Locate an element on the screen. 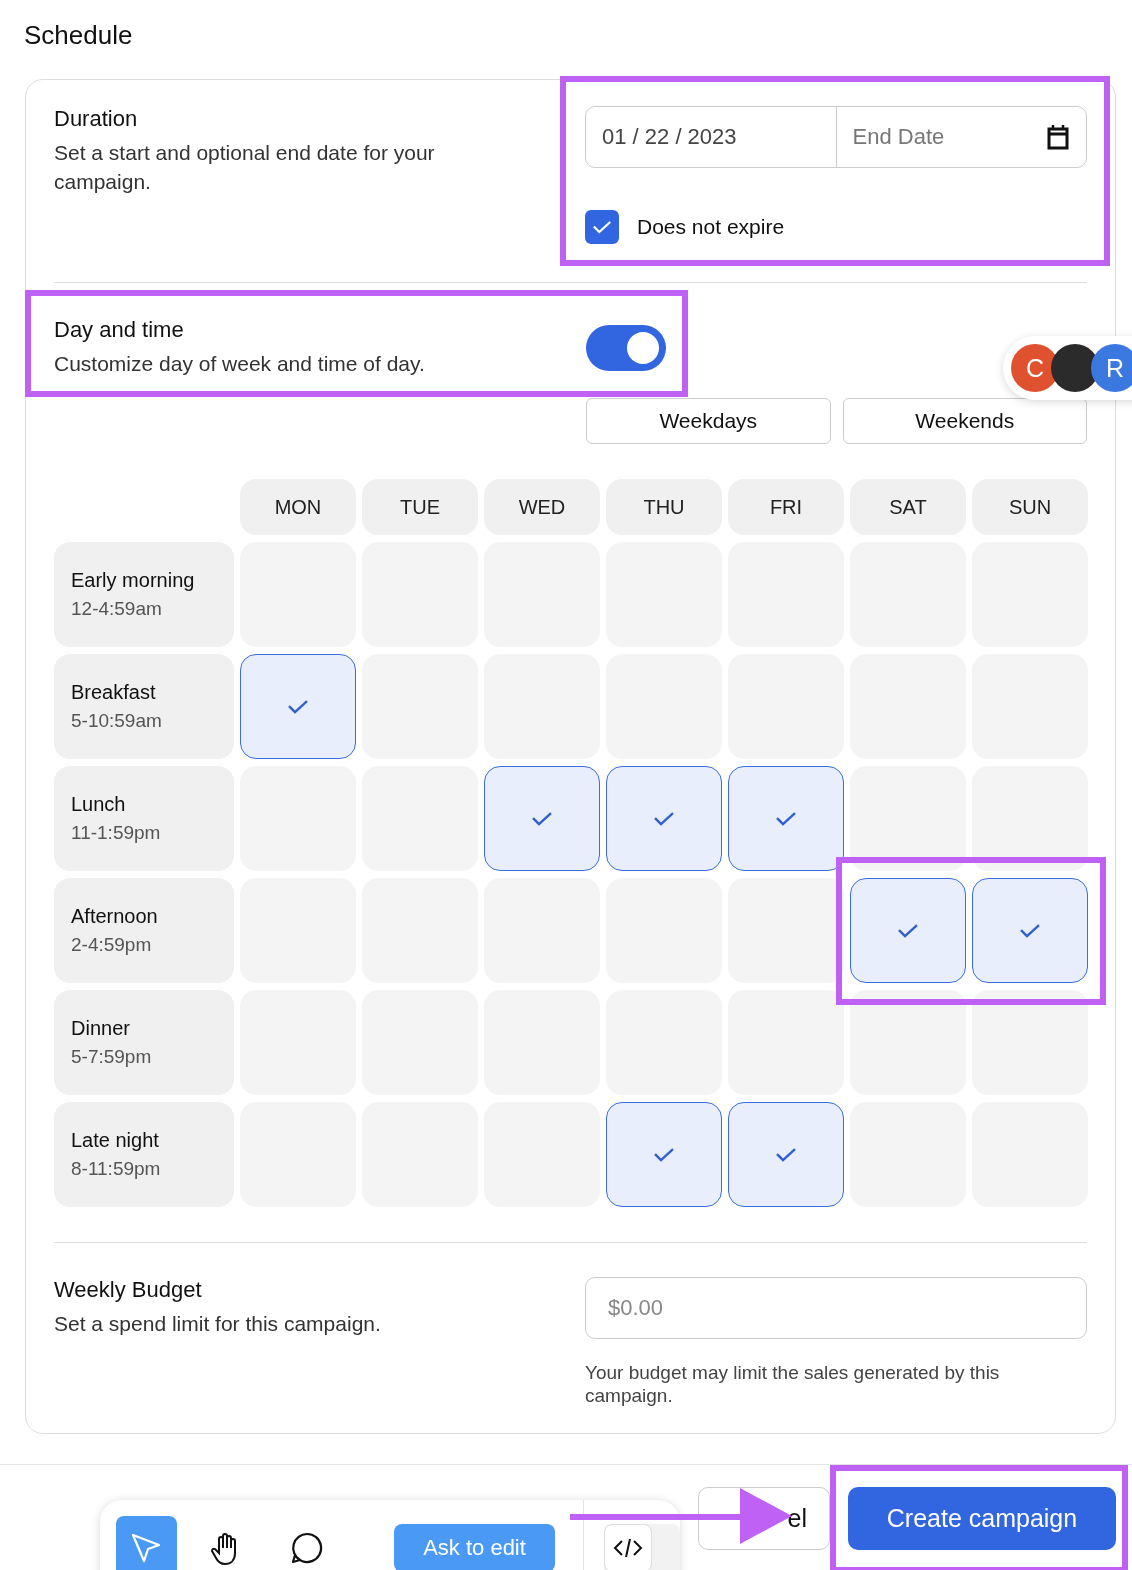 This screenshot has width=1132, height=1570. slot-time: 11-1:59pm is located at coordinates (116, 833).